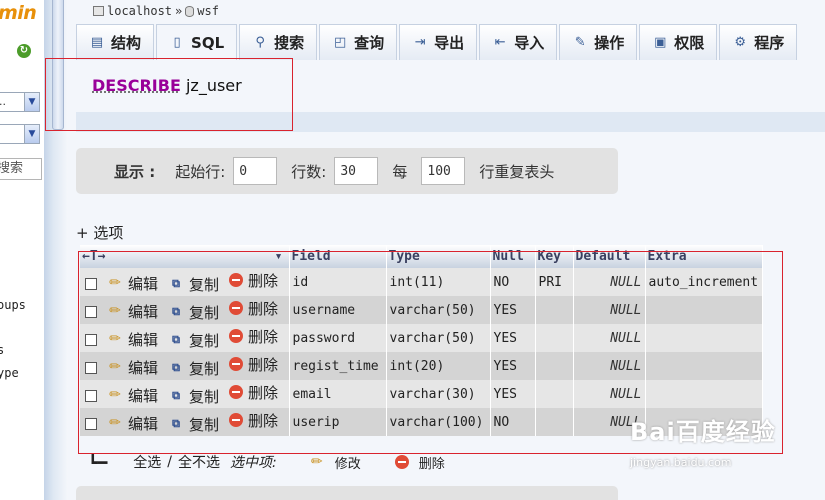 Image resolution: width=825 pixels, height=500 pixels. I want to click on table-row: ✏ 编辑 ⧉ 复制 删除 email varchar(30) YES NULL, so click(421, 394).